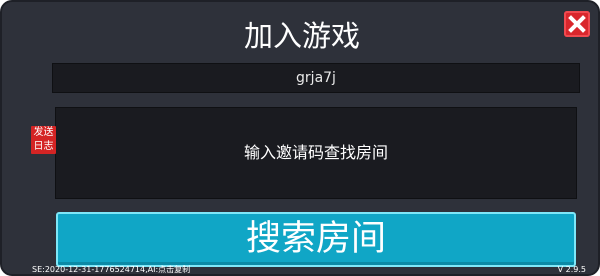 This screenshot has height=276, width=600. Describe the element at coordinates (43, 146) in the screenshot. I see `send-log-label-line2: 日志` at that location.